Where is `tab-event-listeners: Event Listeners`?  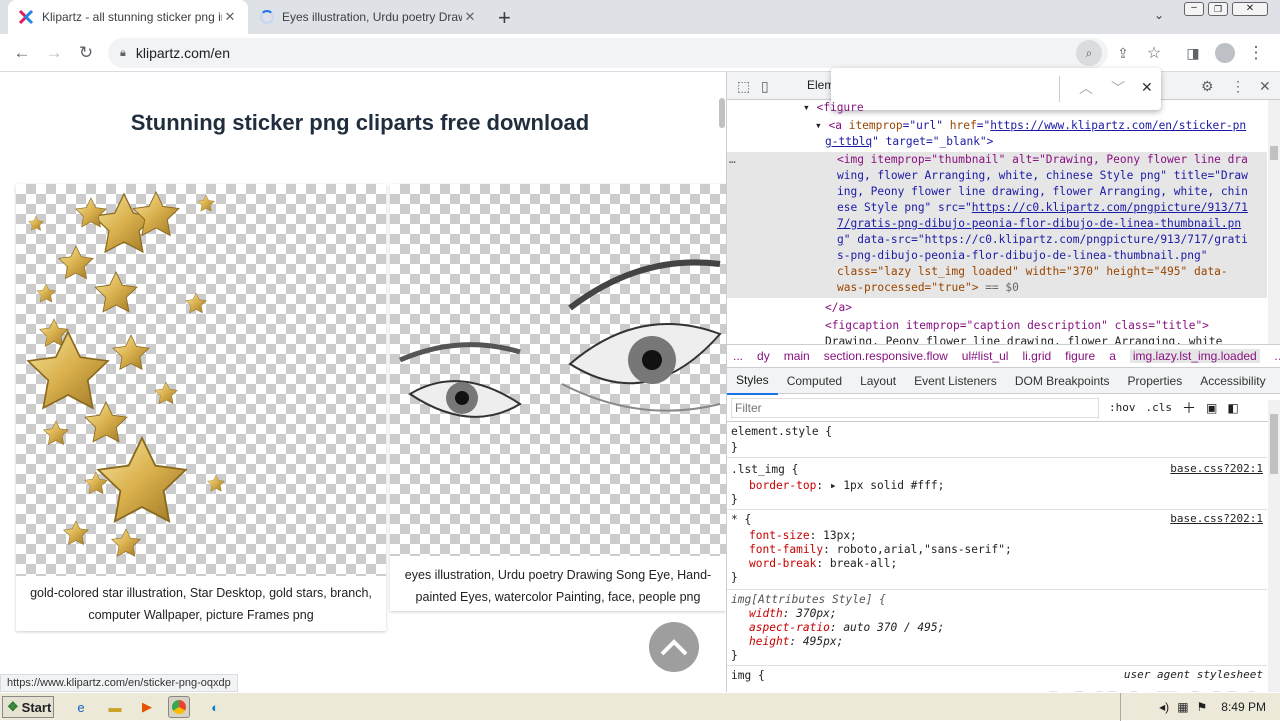 tab-event-listeners: Event Listeners is located at coordinates (955, 381).